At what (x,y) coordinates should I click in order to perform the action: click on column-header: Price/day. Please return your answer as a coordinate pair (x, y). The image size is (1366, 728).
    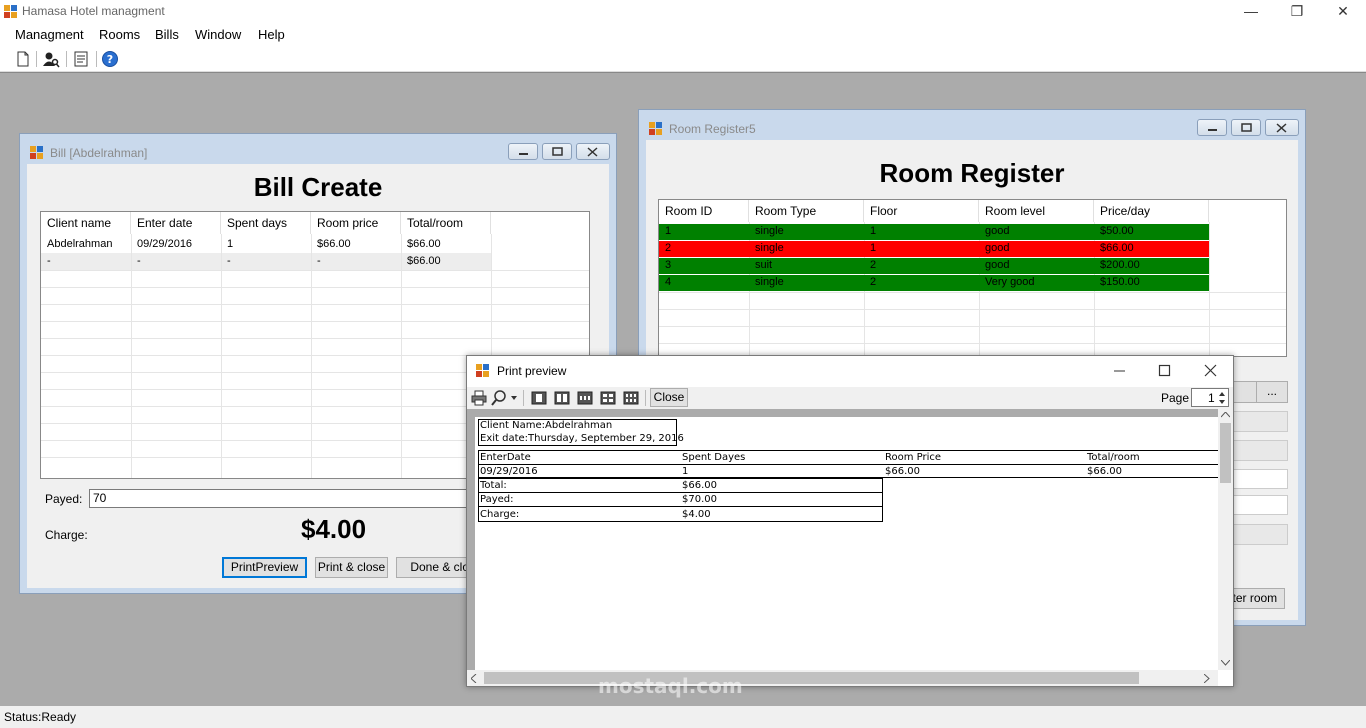
    Looking at the image, I should click on (1151, 211).